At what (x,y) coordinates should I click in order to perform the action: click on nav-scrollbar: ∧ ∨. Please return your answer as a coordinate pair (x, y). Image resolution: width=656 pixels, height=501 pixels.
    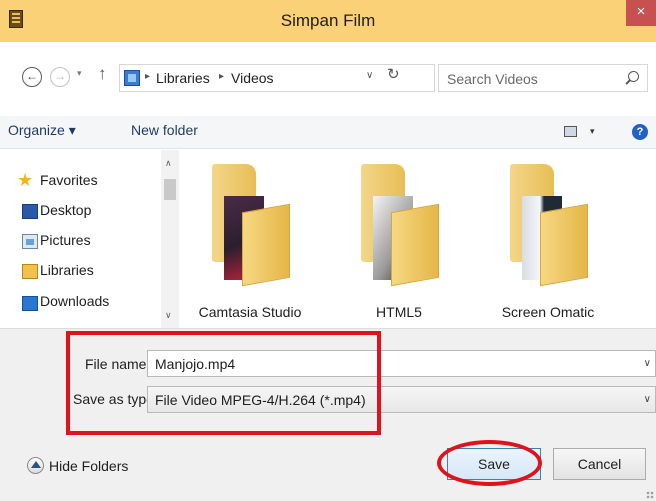
    Looking at the image, I should click on (170, 239).